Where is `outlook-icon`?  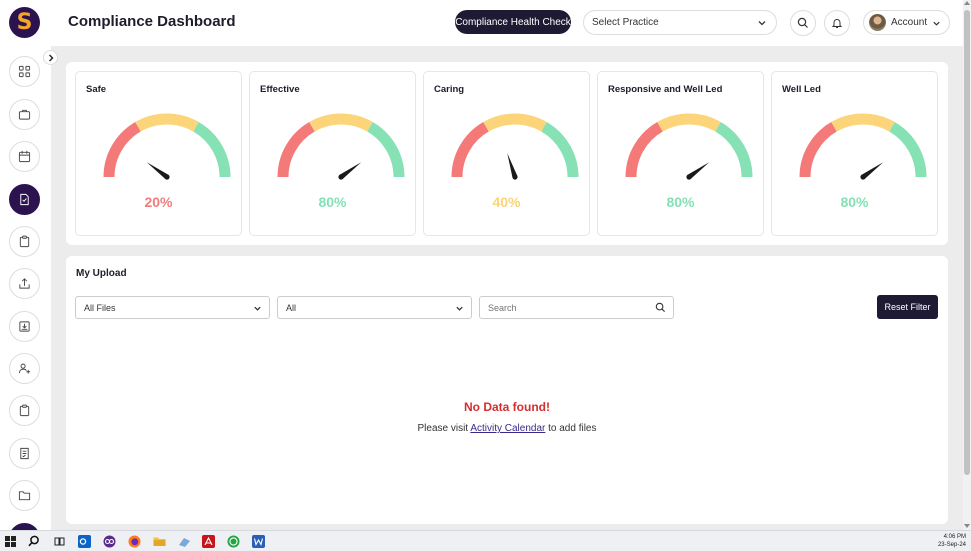 outlook-icon is located at coordinates (84, 541).